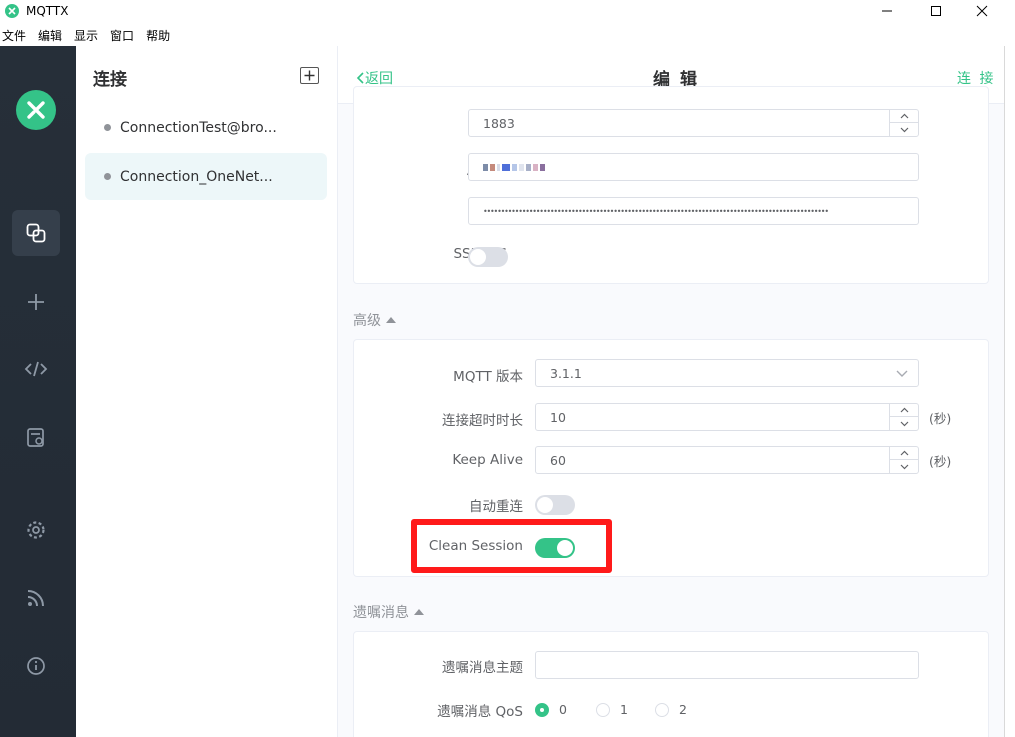 The width and height of the screenshot is (1015, 737). Describe the element at coordinates (50, 36) in the screenshot. I see `menu-edit: 编辑` at that location.